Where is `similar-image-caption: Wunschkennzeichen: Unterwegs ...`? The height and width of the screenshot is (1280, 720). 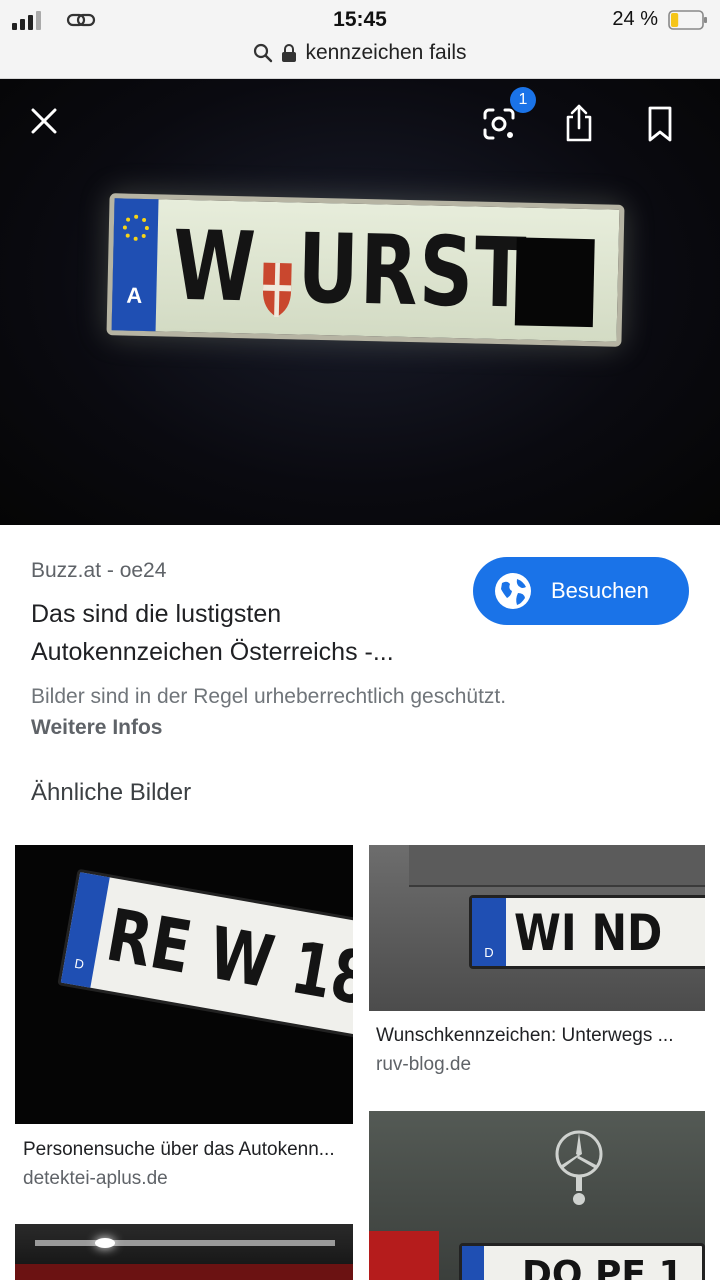 similar-image-caption: Wunschkennzeichen: Unterwegs ... is located at coordinates (524, 1036).